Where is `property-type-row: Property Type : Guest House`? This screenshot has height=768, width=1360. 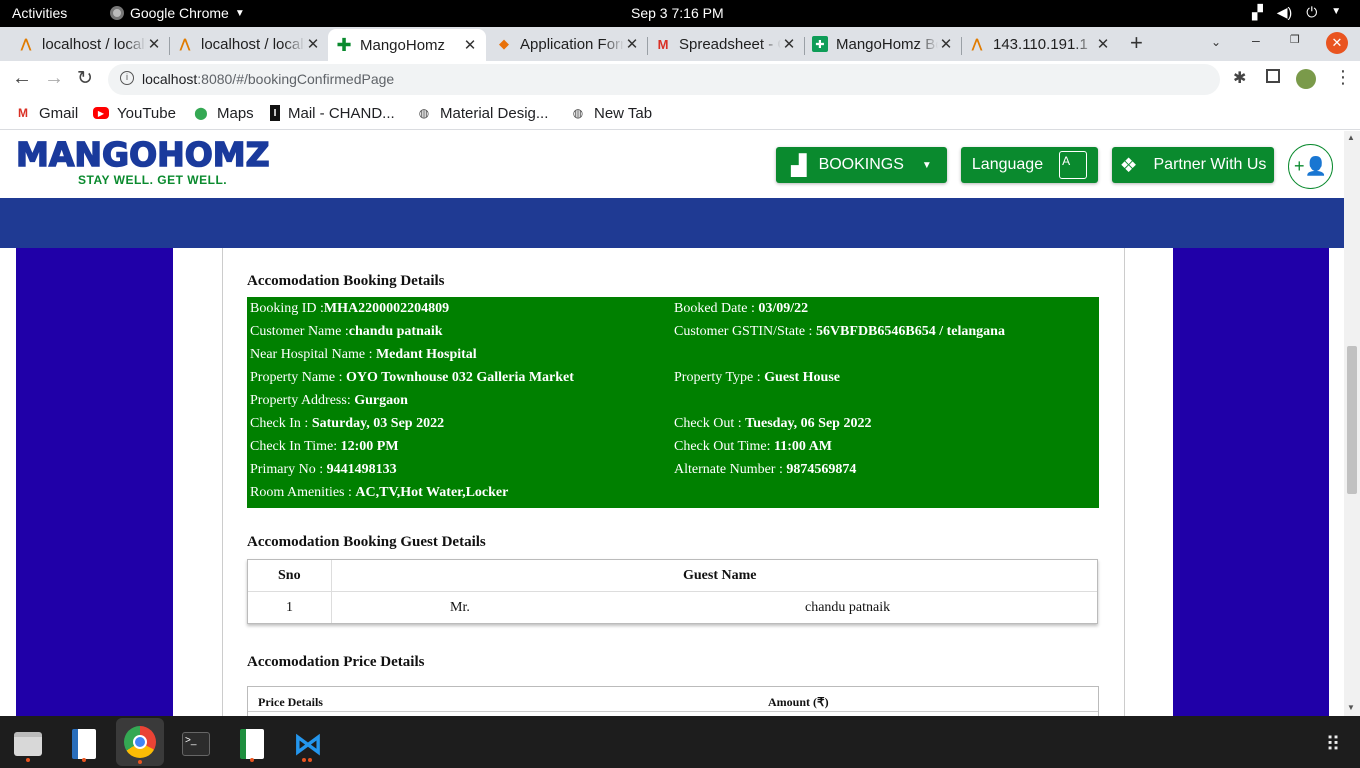 property-type-row: Property Type : Guest House is located at coordinates (757, 377).